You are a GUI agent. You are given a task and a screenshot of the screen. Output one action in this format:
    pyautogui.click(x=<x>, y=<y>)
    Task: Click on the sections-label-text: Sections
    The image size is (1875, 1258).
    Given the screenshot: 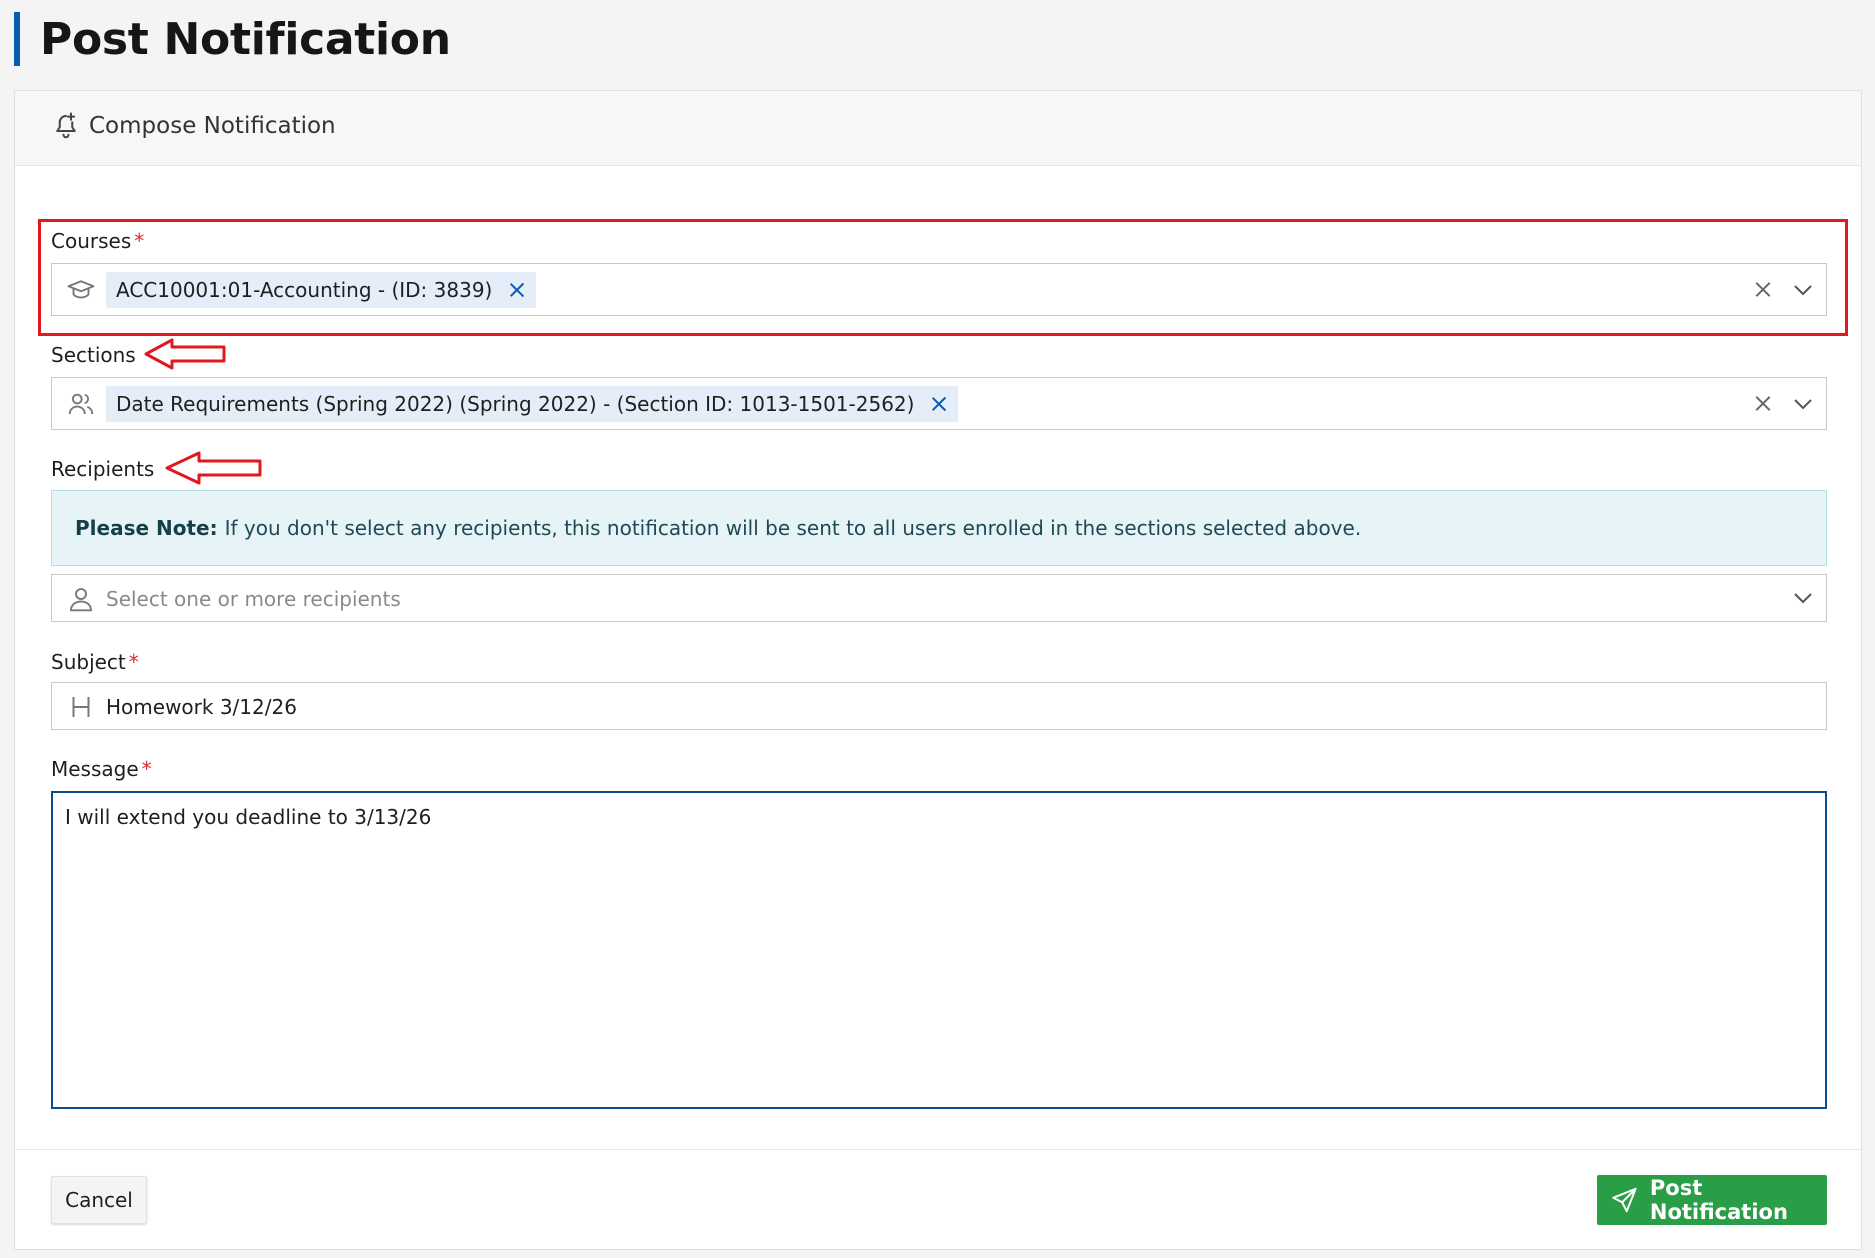 What is the action you would take?
    pyautogui.click(x=93, y=355)
    